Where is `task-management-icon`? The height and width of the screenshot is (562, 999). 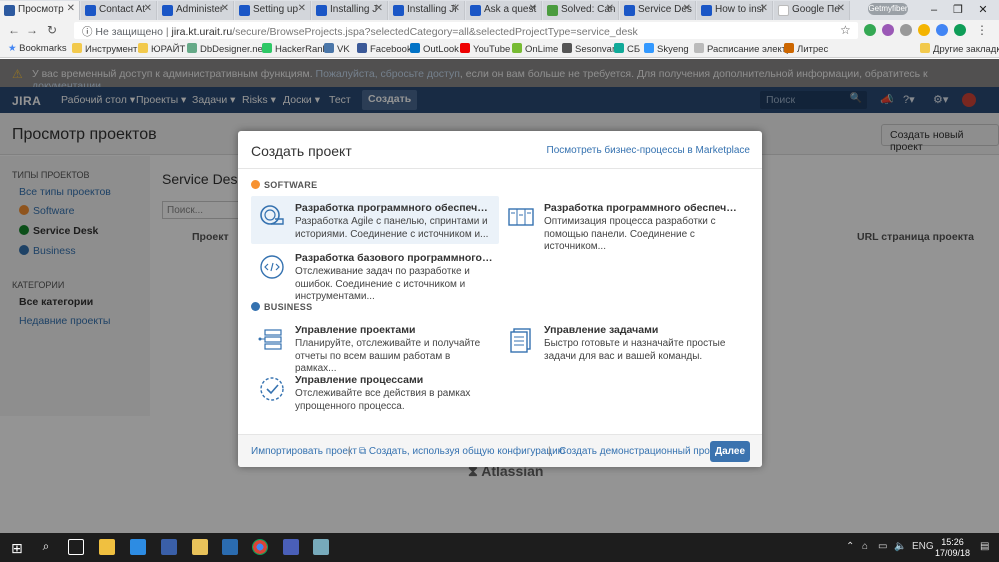
task-management-icon is located at coordinates (520, 340).